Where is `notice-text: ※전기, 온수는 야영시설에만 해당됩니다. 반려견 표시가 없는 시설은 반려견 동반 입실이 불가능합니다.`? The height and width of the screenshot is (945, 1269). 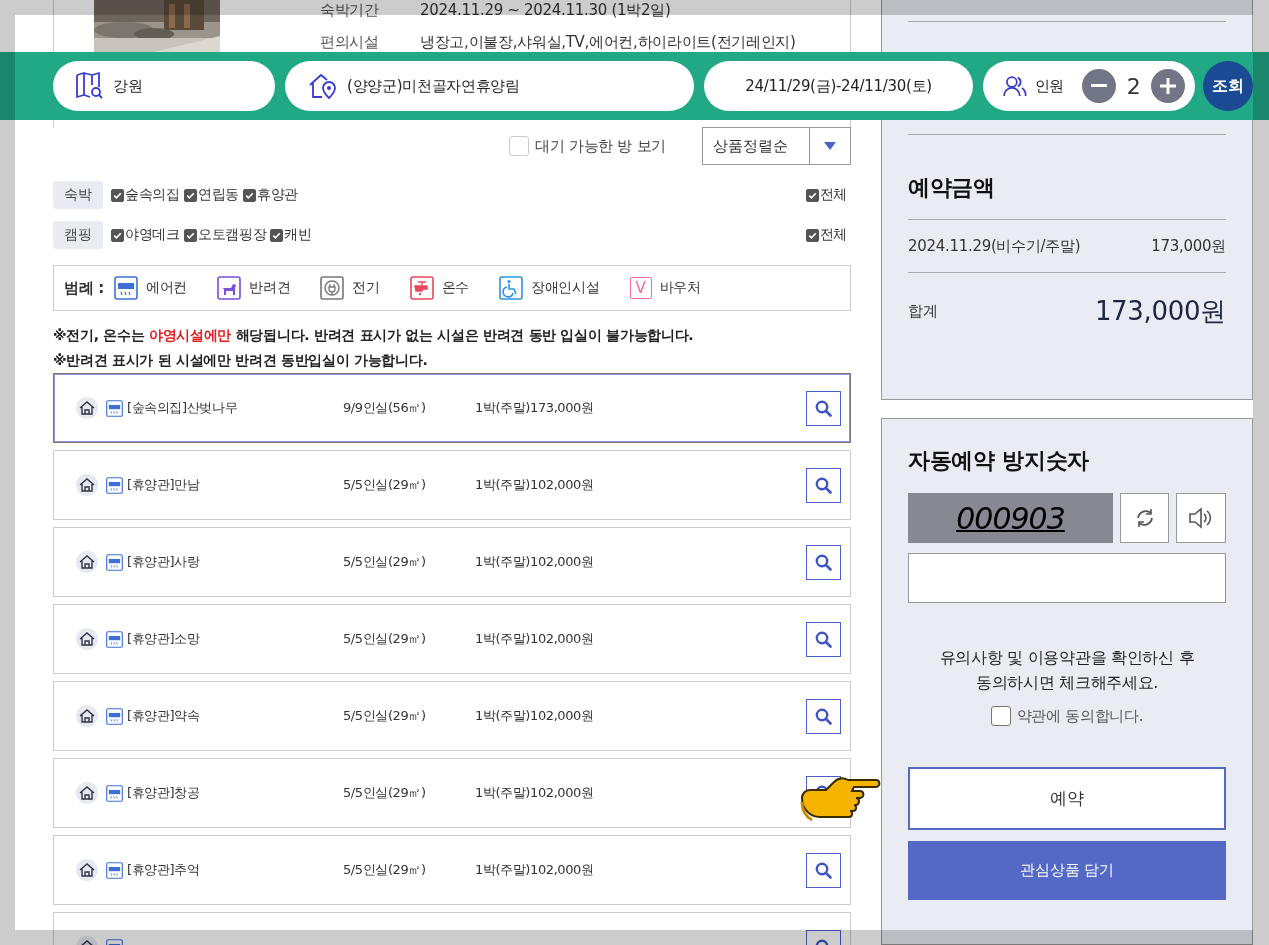 notice-text: ※전기, 온수는 야영시설에만 해당됩니다. 반려견 표시가 없는 시설은 반려견 동반 입실이 불가능합니다. is located at coordinates (374, 335).